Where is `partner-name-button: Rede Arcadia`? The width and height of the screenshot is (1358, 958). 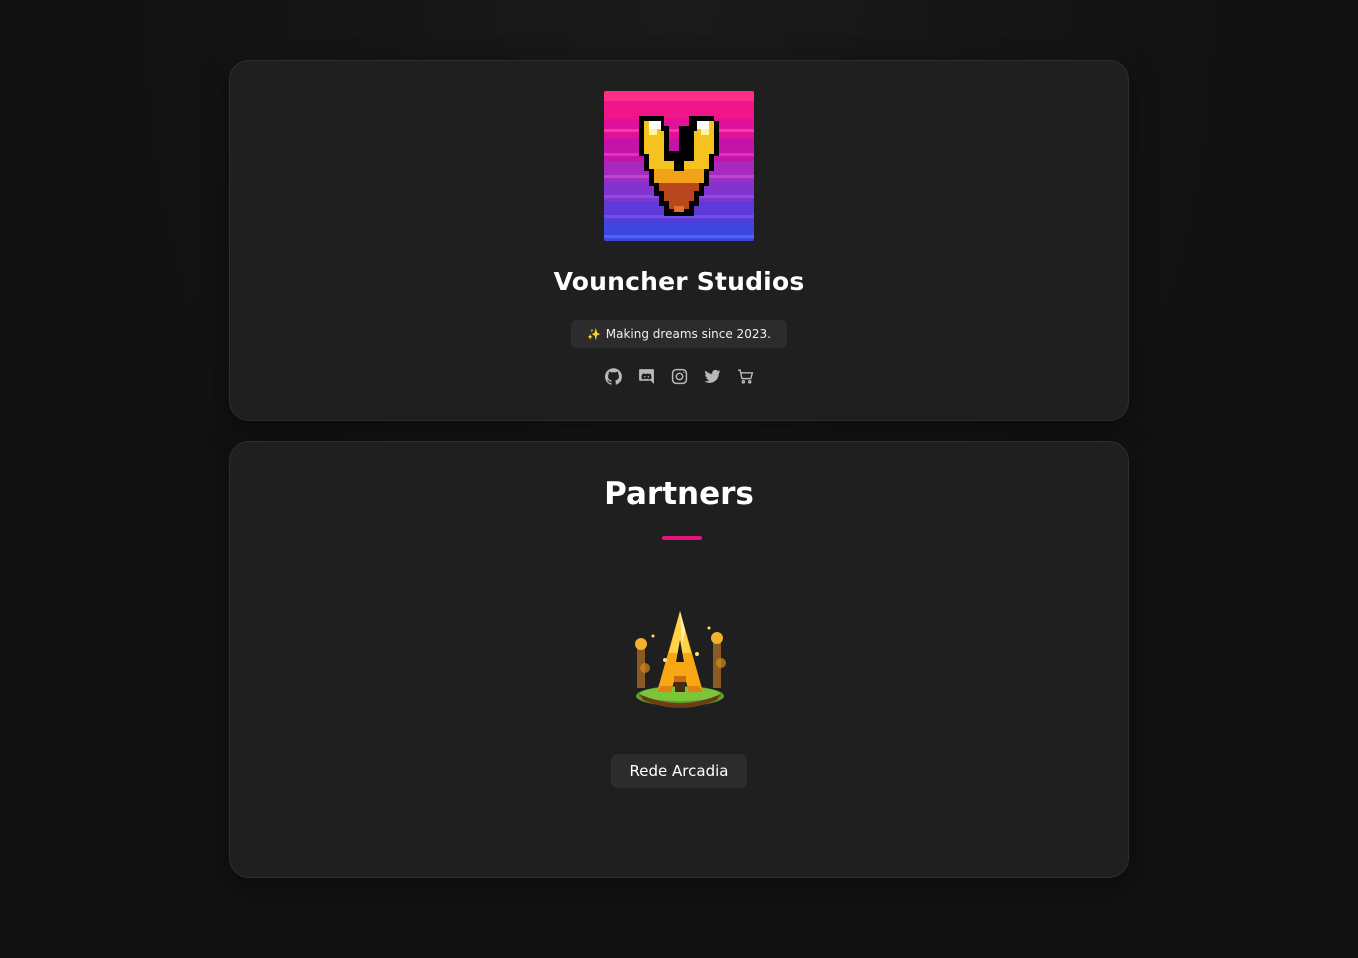
partner-name-button: Rede Arcadia is located at coordinates (679, 771).